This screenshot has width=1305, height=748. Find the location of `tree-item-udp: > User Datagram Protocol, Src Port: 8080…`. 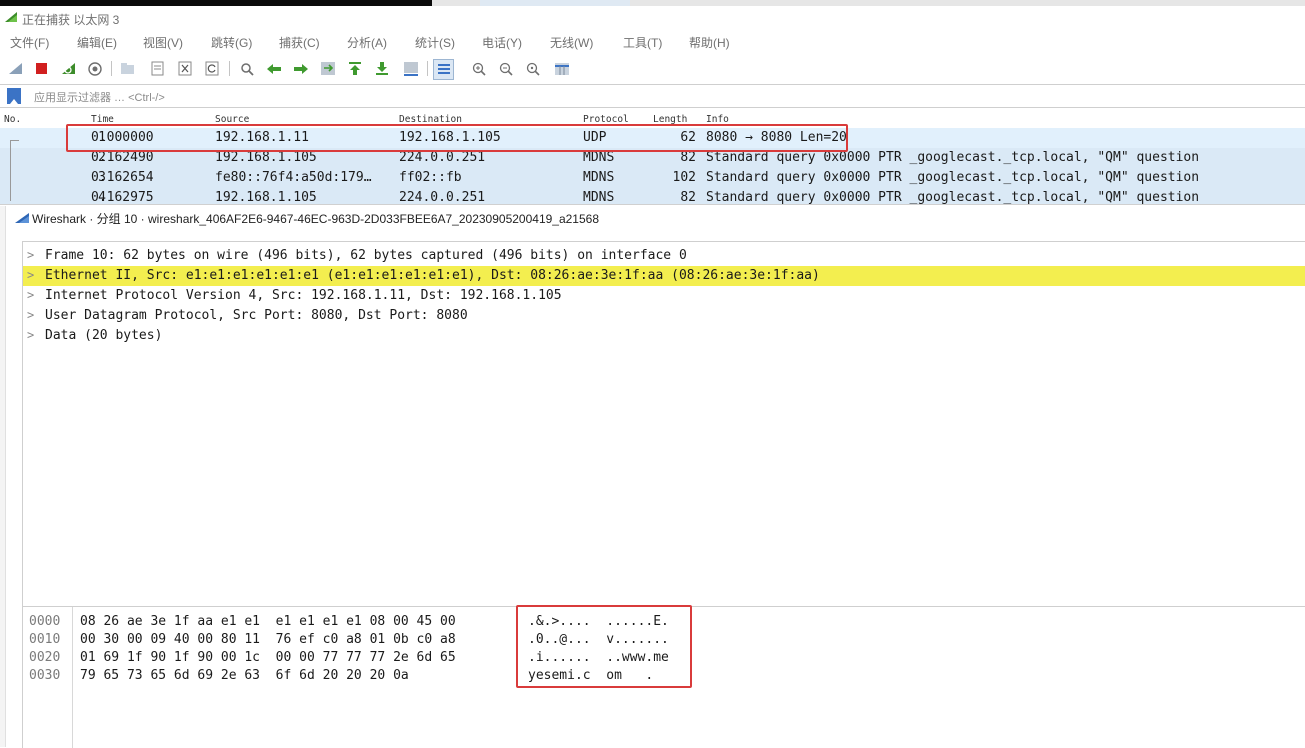

tree-item-udp: > User Datagram Protocol, Src Port: 8080… is located at coordinates (664, 316).